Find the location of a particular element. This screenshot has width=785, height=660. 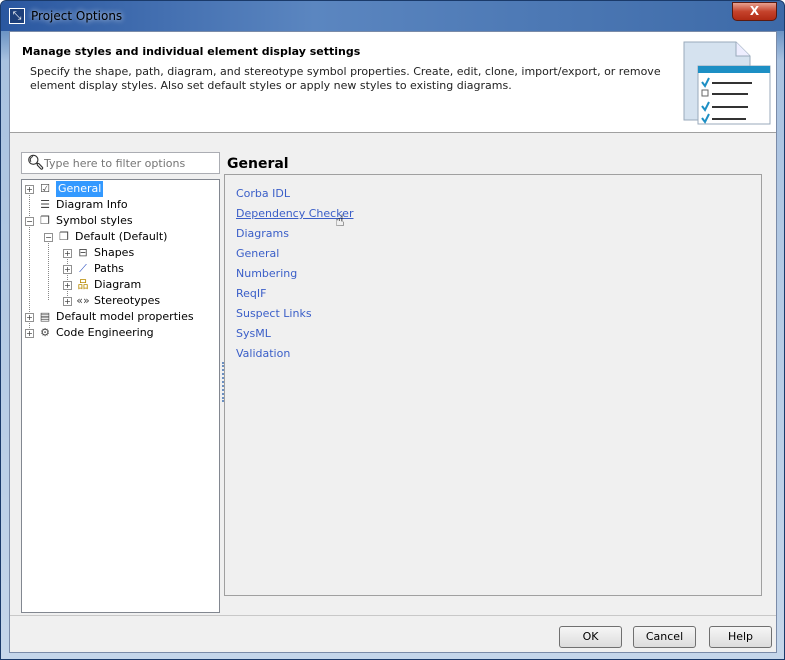

close-button: X is located at coordinates (754, 11).